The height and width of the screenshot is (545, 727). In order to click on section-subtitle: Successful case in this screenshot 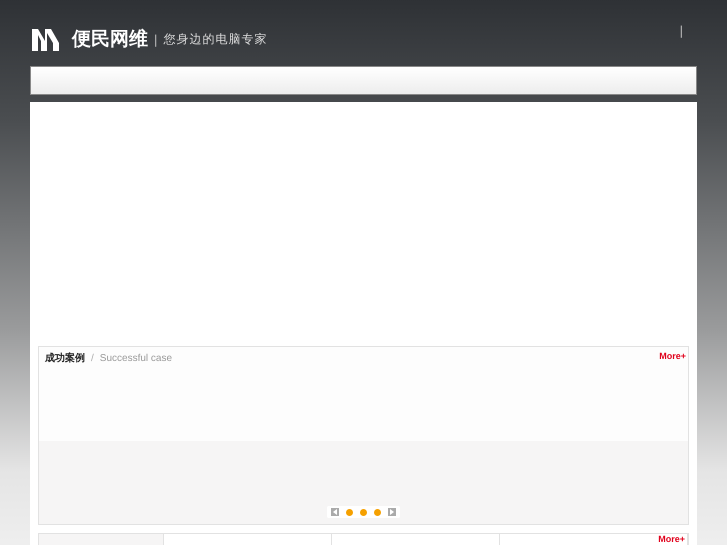, I will do `click(136, 358)`.